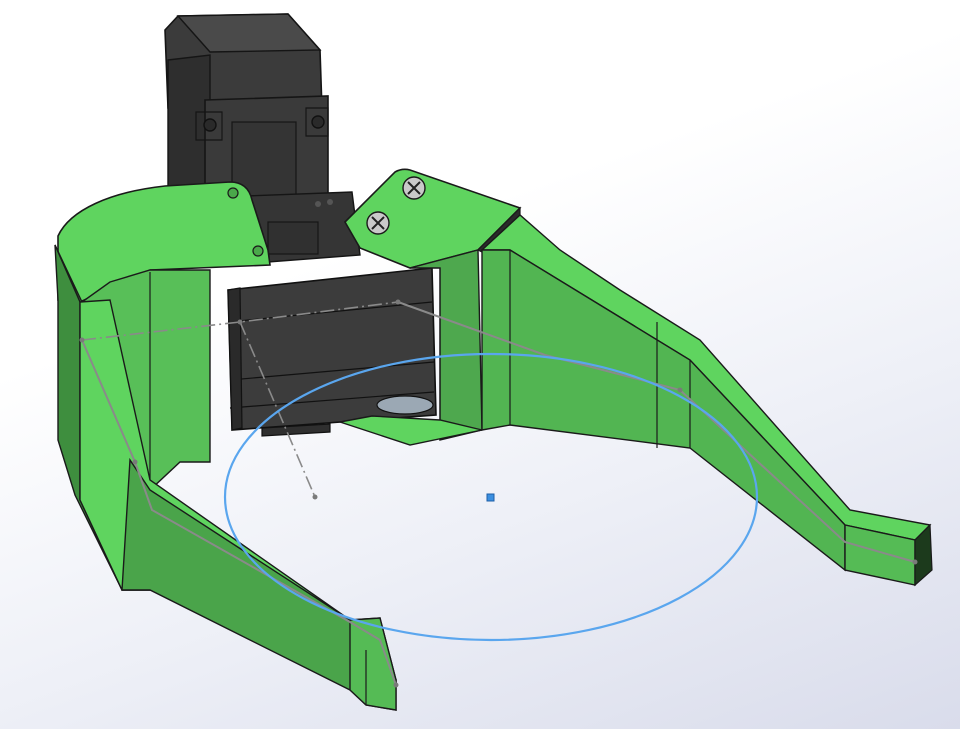 This screenshot has width=960, height=729. What do you see at coordinates (490, 497) in the screenshot?
I see `sketch-circle-center-point` at bounding box center [490, 497].